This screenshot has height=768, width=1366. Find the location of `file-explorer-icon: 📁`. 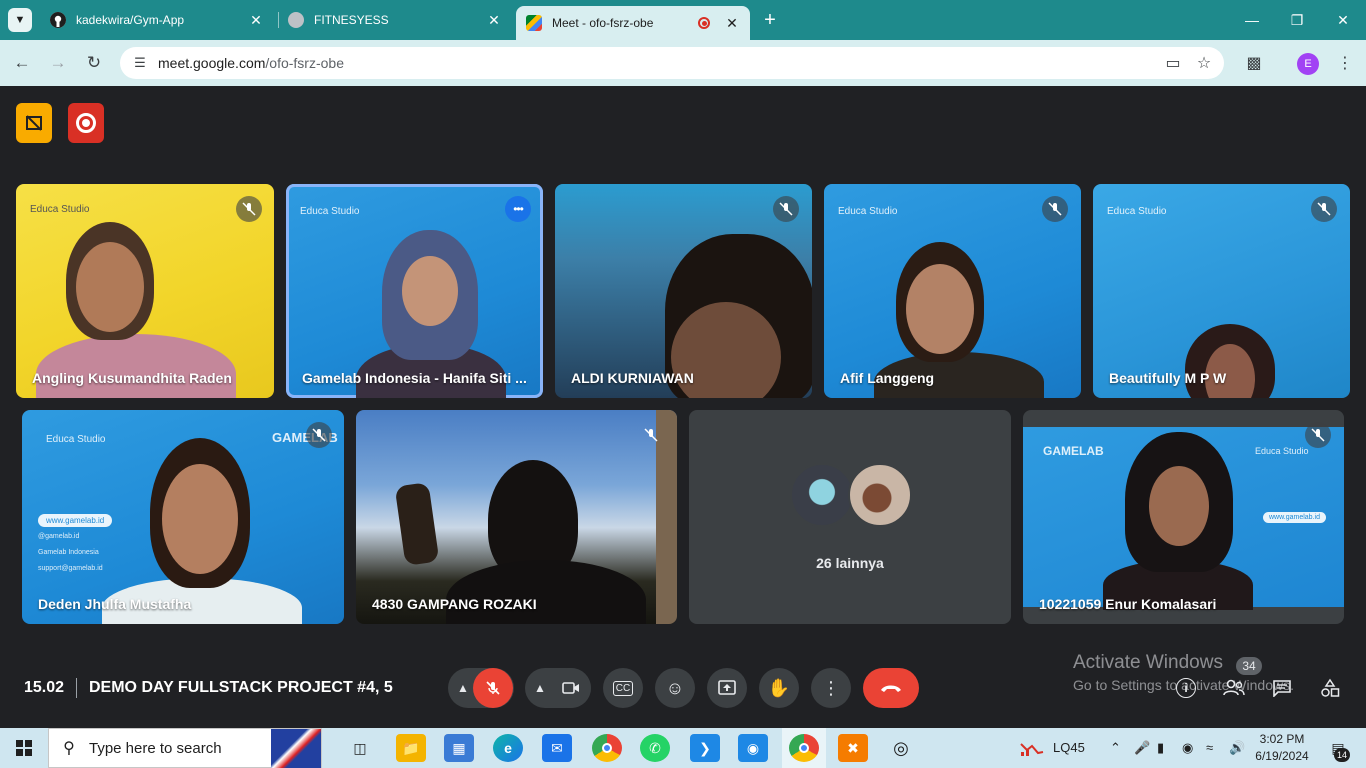

file-explorer-icon: 📁 is located at coordinates (411, 748).